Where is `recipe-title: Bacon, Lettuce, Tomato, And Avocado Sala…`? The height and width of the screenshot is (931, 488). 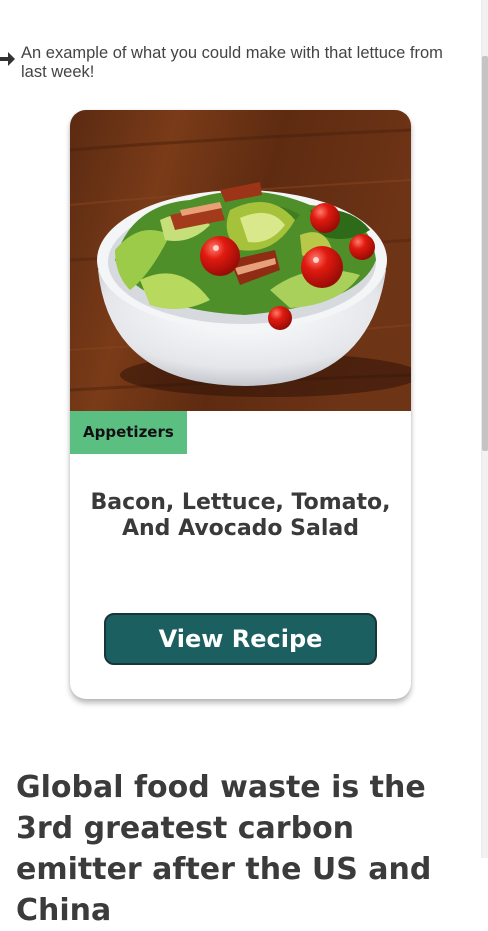
recipe-title: Bacon, Lettuce, Tomato, And Avocado Sala… is located at coordinates (240, 516).